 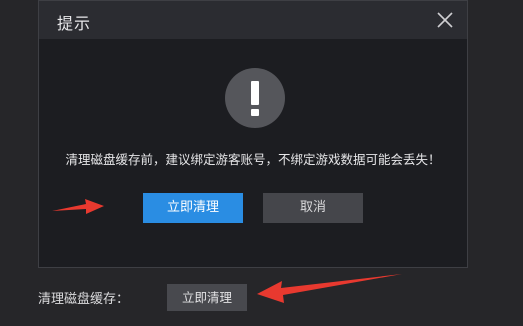 What do you see at coordinates (329, 288) in the screenshot?
I see `annotation-arrow-bottom` at bounding box center [329, 288].